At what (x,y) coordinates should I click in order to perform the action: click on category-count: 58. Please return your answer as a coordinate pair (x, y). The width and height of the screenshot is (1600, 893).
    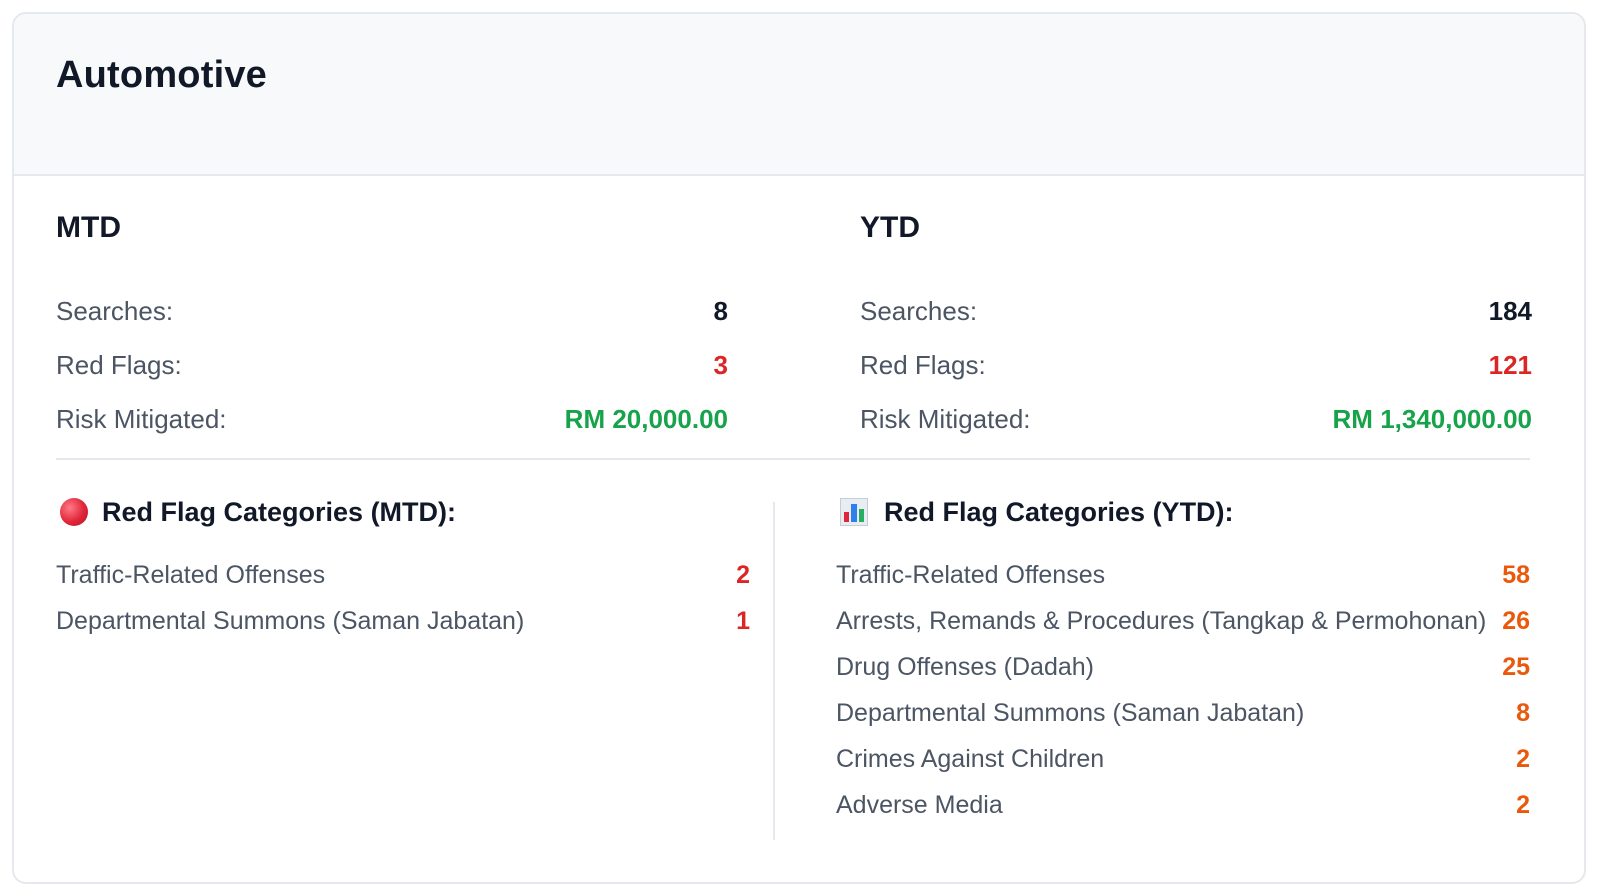
    Looking at the image, I should click on (1516, 574).